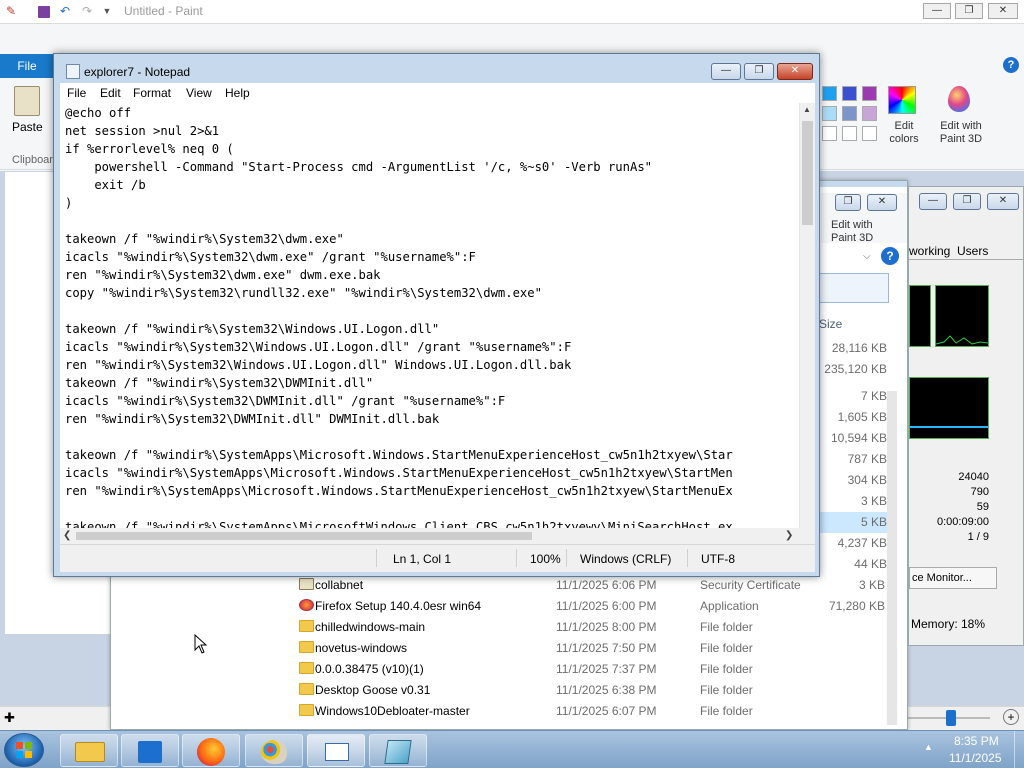  I want to click on clock-time: 8:35 PM, so click(976, 741).